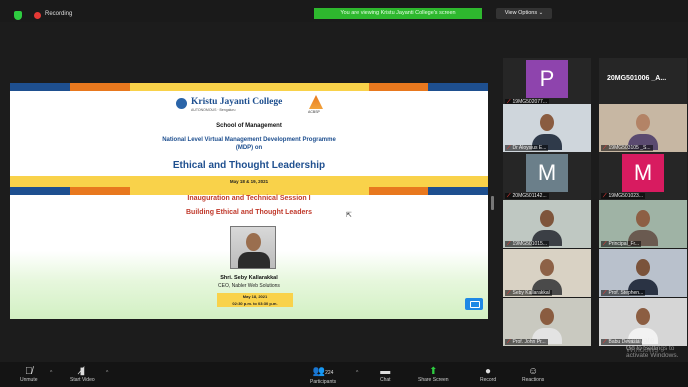 Image resolution: width=688 pixels, height=387 pixels. Describe the element at coordinates (249, 198) in the screenshot. I see `session-title-line-1: Inauguration and Technical Session I` at that location.